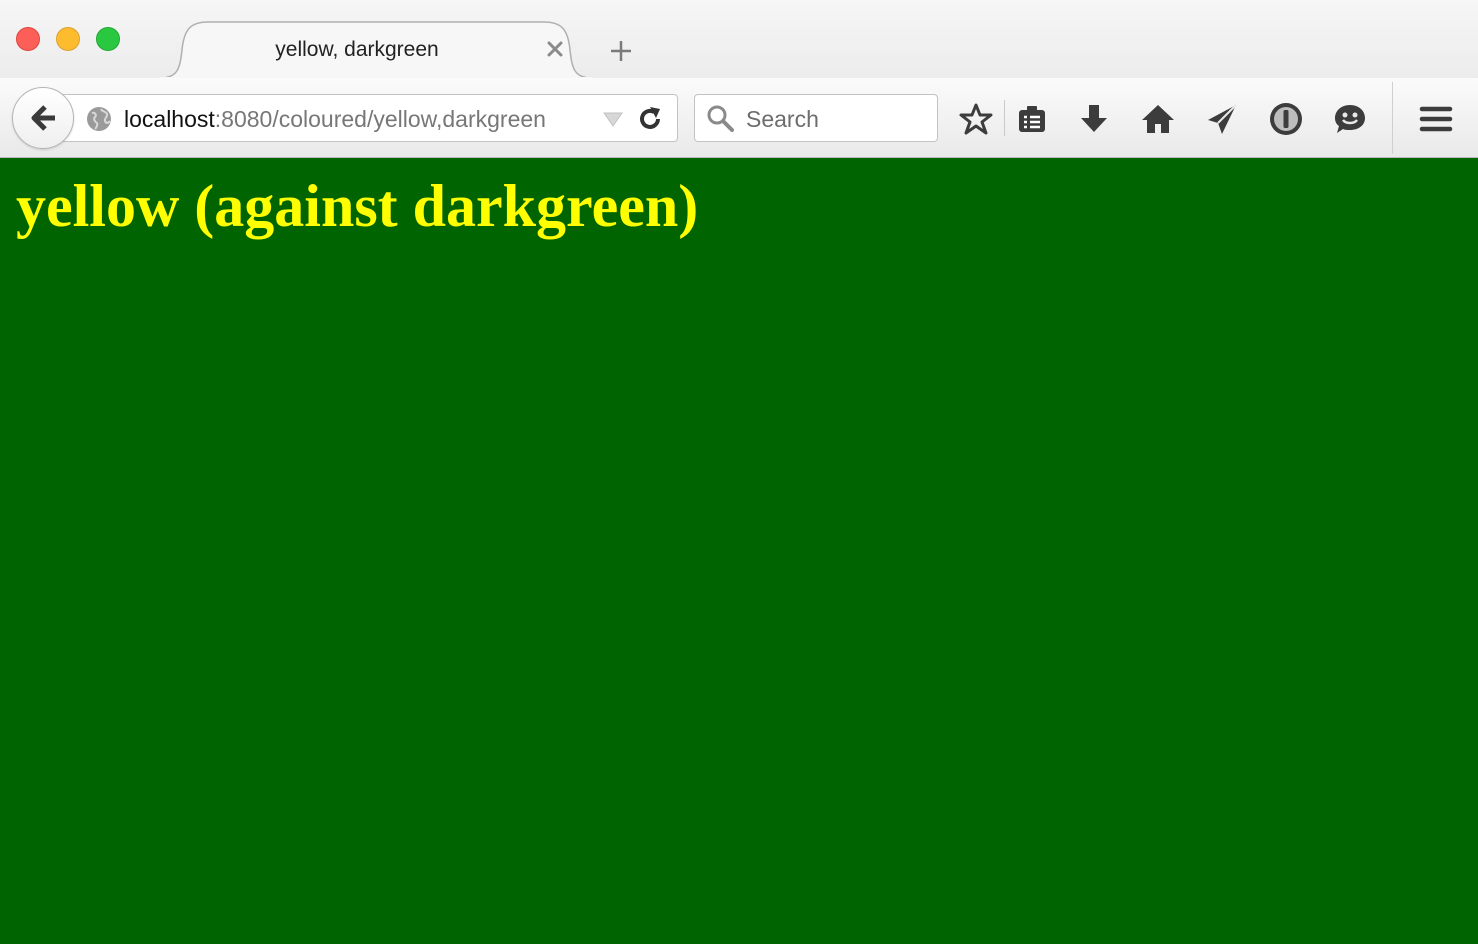  I want to click on page-heading: yellow (against darkgreen), so click(357, 206).